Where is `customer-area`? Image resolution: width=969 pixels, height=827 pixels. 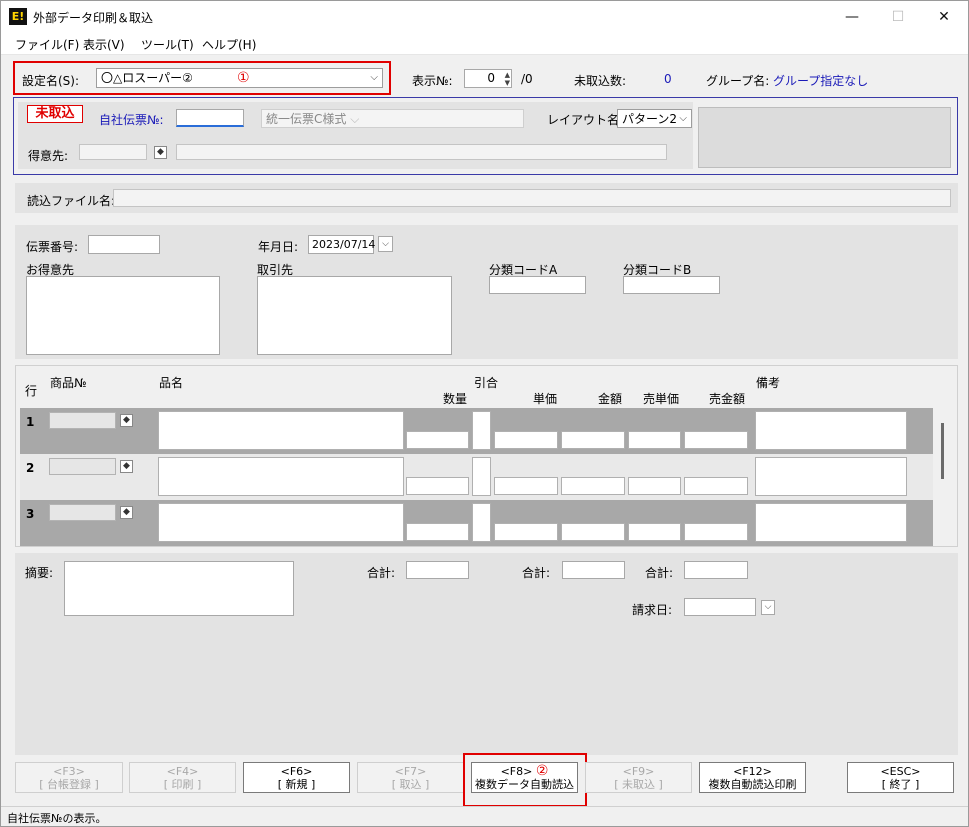
customer-area is located at coordinates (123, 315).